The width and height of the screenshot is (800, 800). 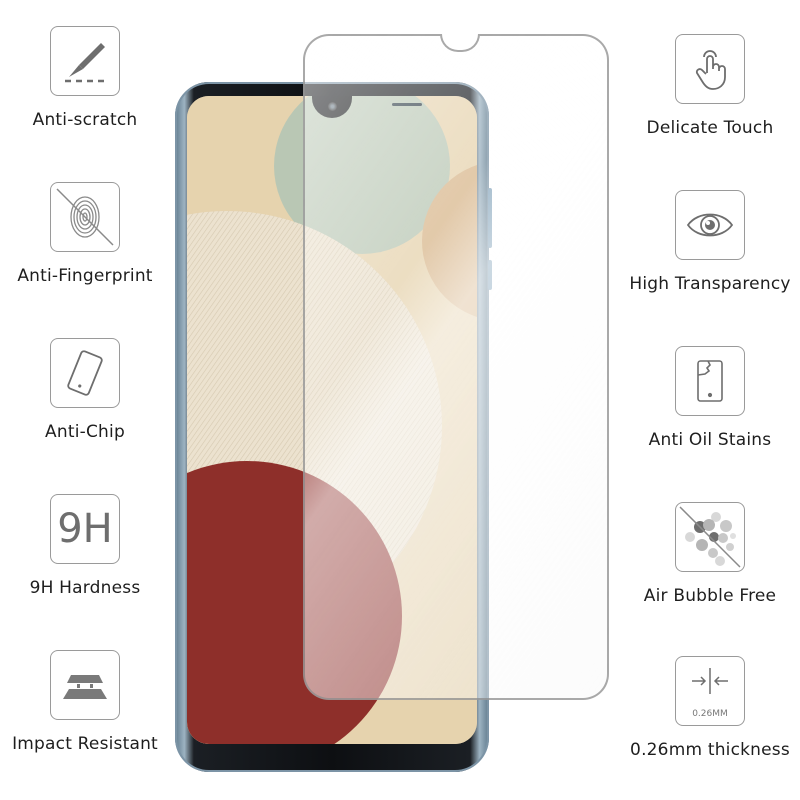 I want to click on scalpel-scratch-icon, so click(x=85, y=61).